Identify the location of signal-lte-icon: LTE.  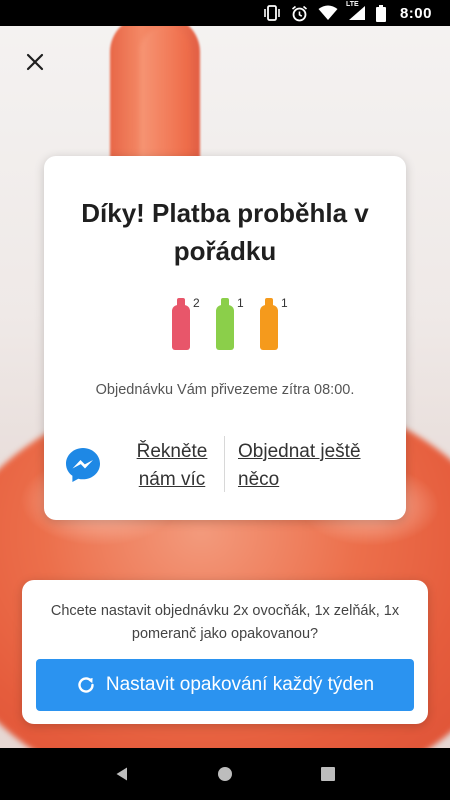
(355, 13).